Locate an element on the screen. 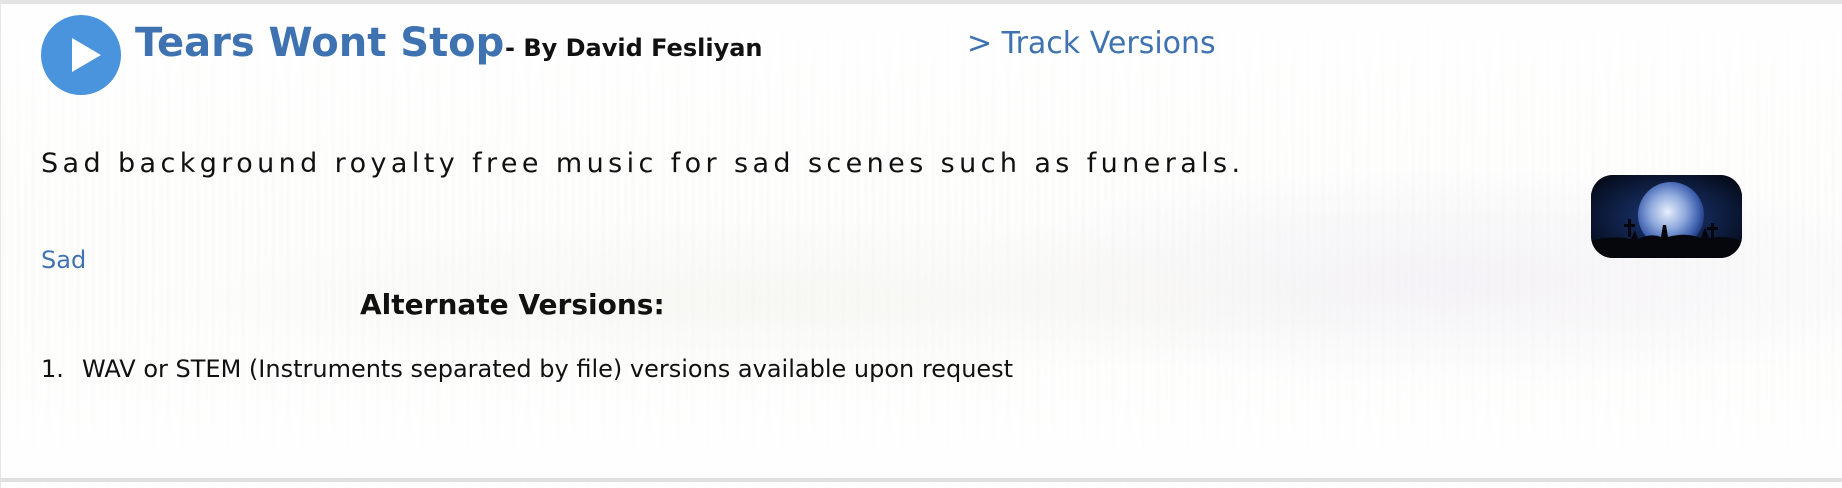 The width and height of the screenshot is (1842, 488). list-item-number: 1. is located at coordinates (52, 369).